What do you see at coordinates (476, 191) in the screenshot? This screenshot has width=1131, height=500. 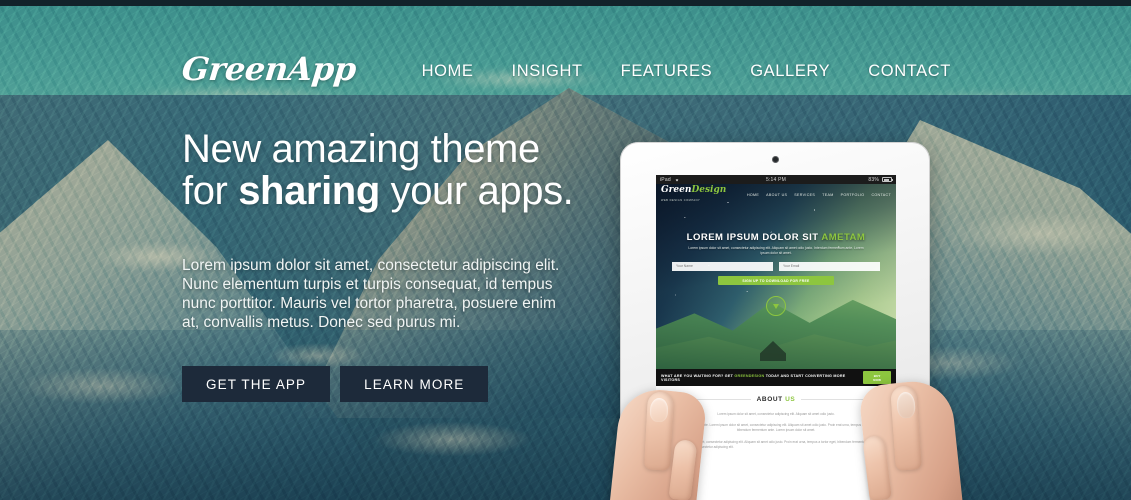 I see `hero-headline-part2: your apps.` at bounding box center [476, 191].